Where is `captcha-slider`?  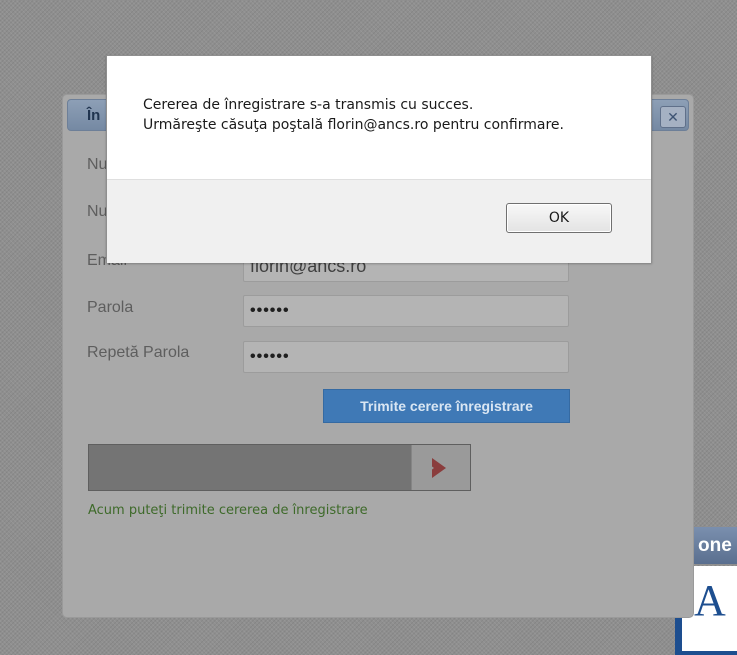
captcha-slider is located at coordinates (279, 467).